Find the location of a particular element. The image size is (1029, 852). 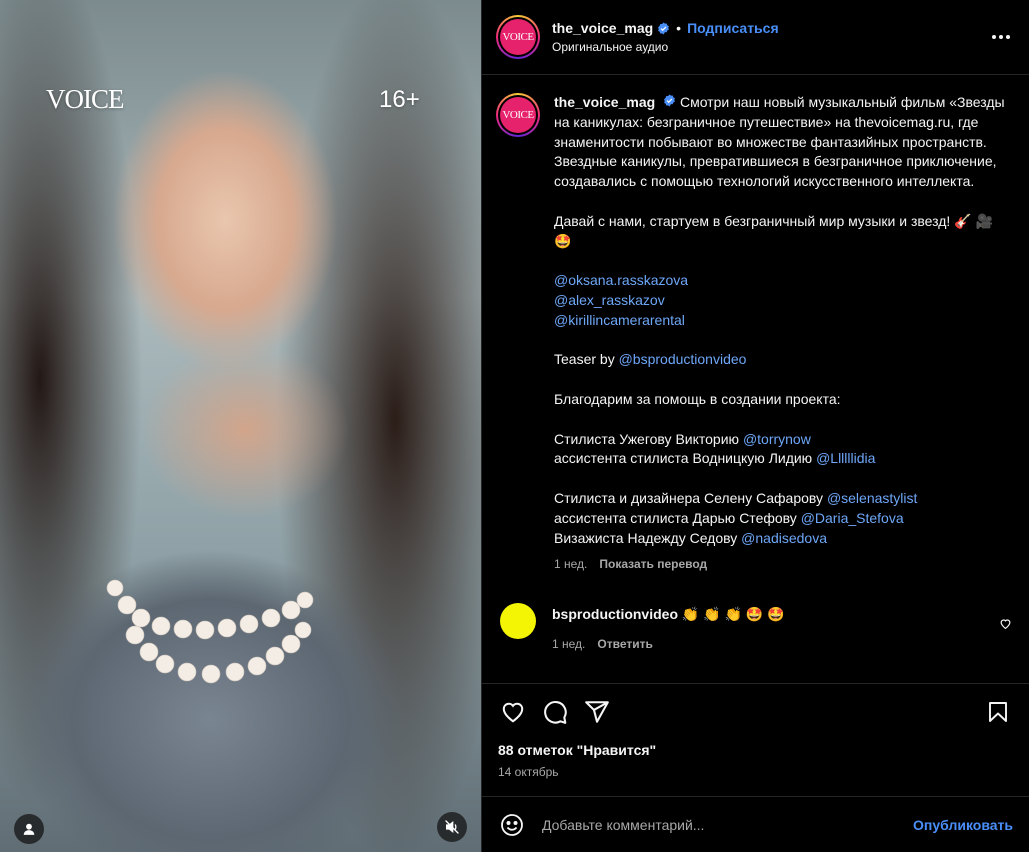

caption-timestamp: 1 нед. is located at coordinates (570, 565).